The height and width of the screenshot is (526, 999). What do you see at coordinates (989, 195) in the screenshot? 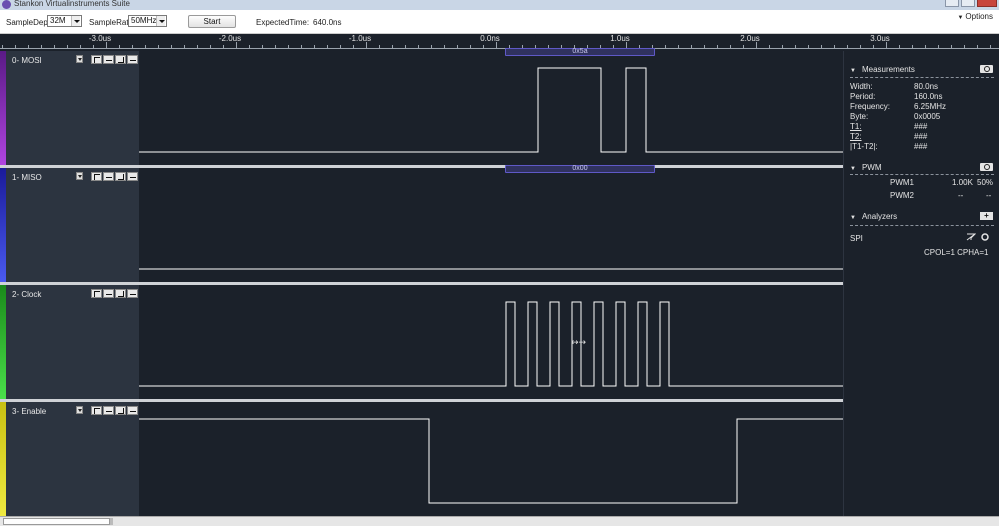
I see `pwm-duty: --` at bounding box center [989, 195].